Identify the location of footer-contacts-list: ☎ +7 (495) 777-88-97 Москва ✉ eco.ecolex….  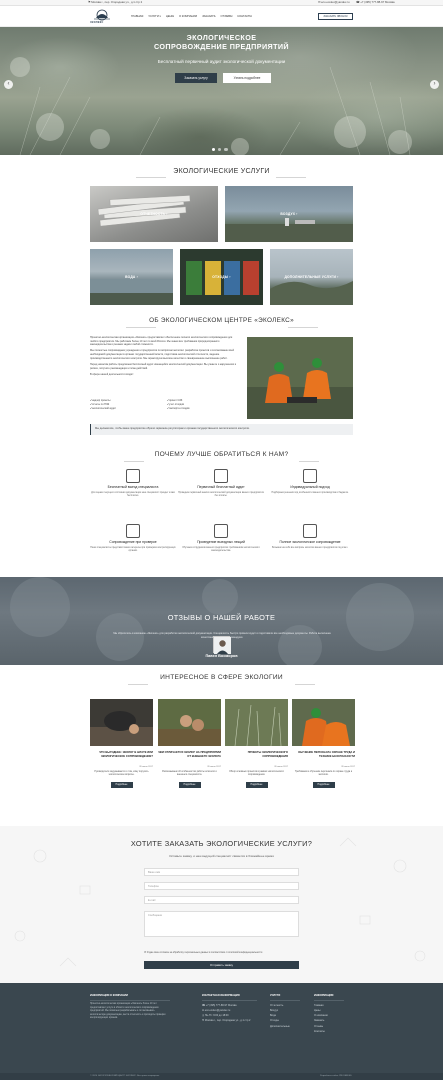
(232, 1013).